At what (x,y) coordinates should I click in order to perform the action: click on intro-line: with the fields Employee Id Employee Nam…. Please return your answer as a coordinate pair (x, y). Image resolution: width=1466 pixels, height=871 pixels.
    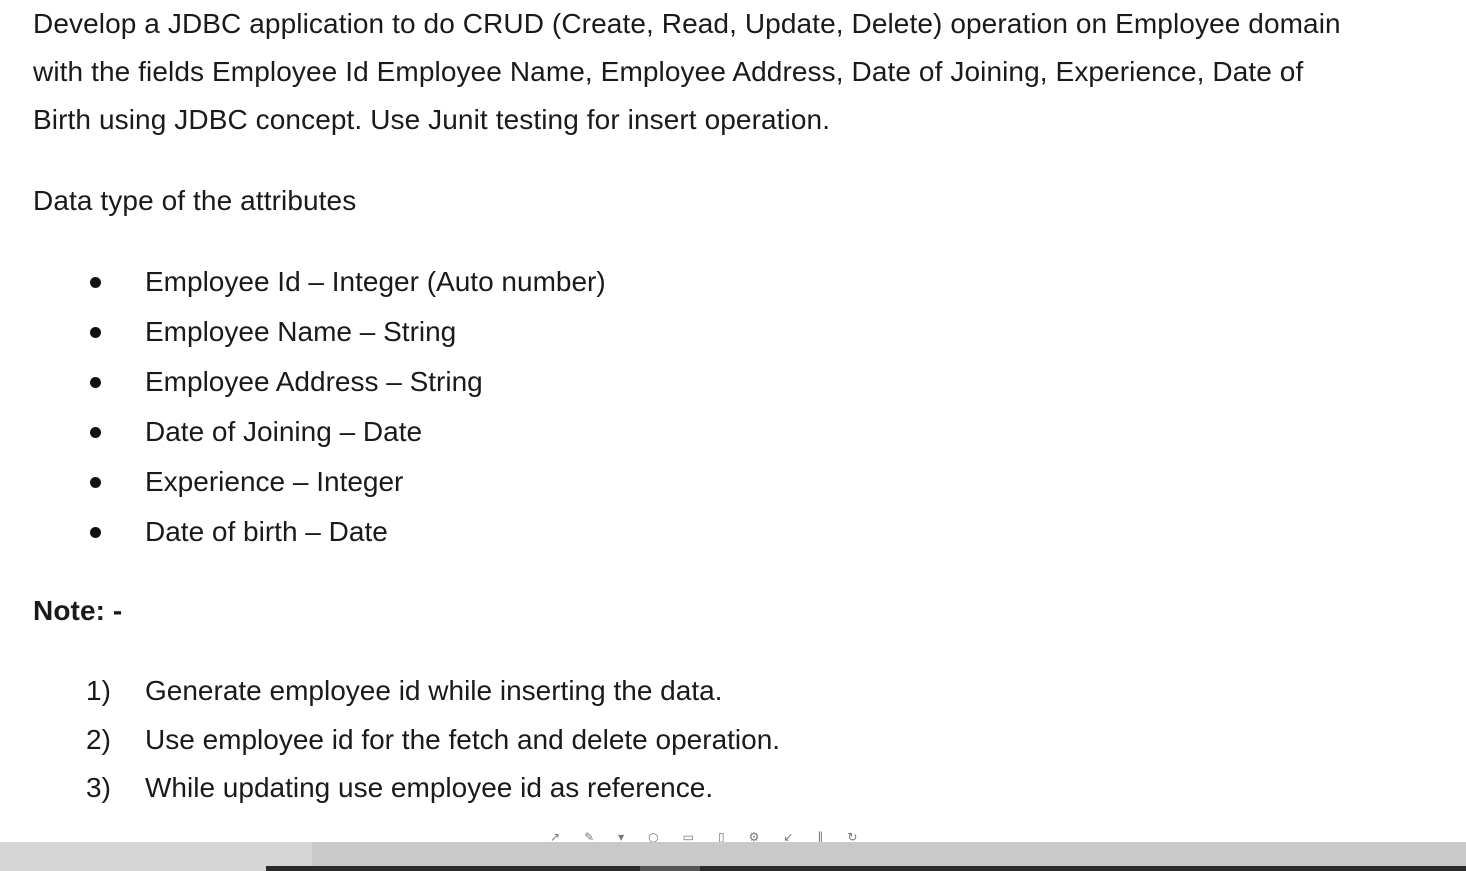
    Looking at the image, I should click on (668, 71).